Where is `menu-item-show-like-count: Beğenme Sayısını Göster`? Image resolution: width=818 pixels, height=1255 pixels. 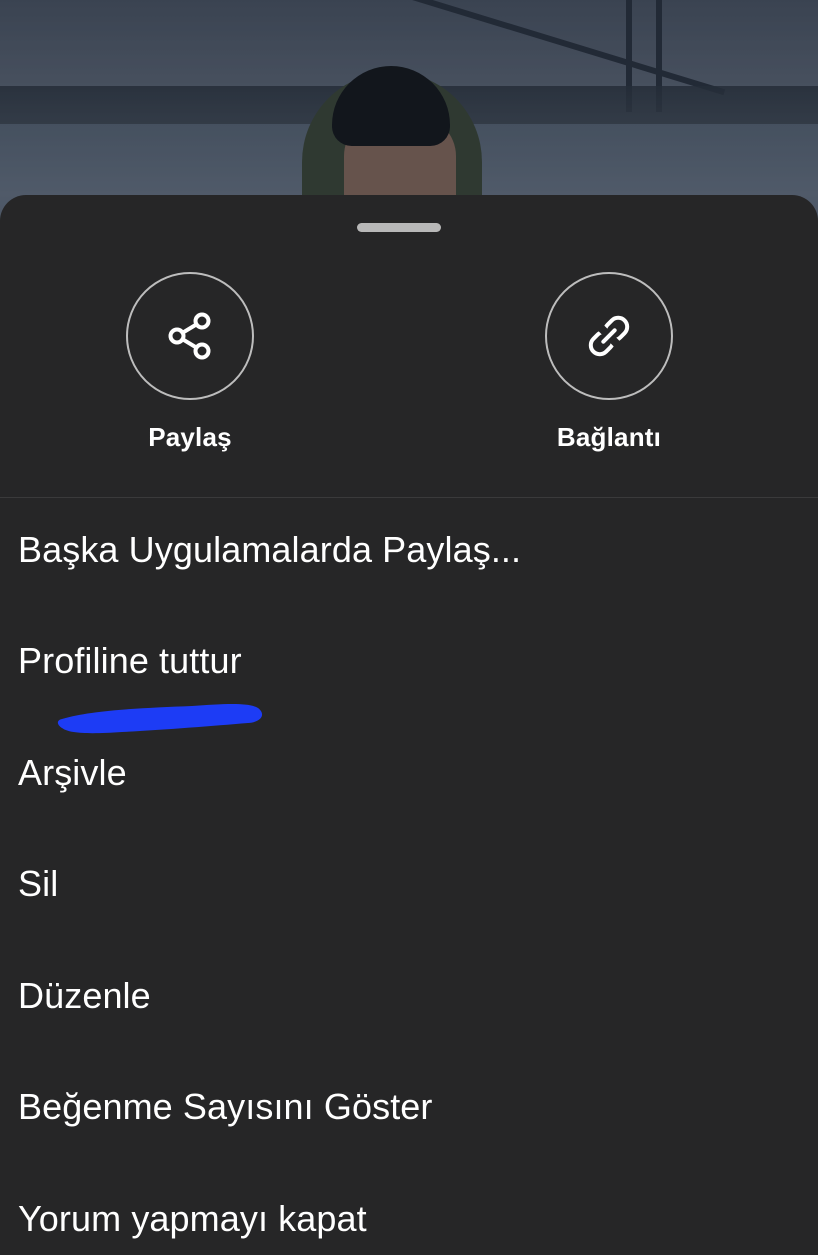 menu-item-show-like-count: Beğenme Sayısını Göster is located at coordinates (409, 1112).